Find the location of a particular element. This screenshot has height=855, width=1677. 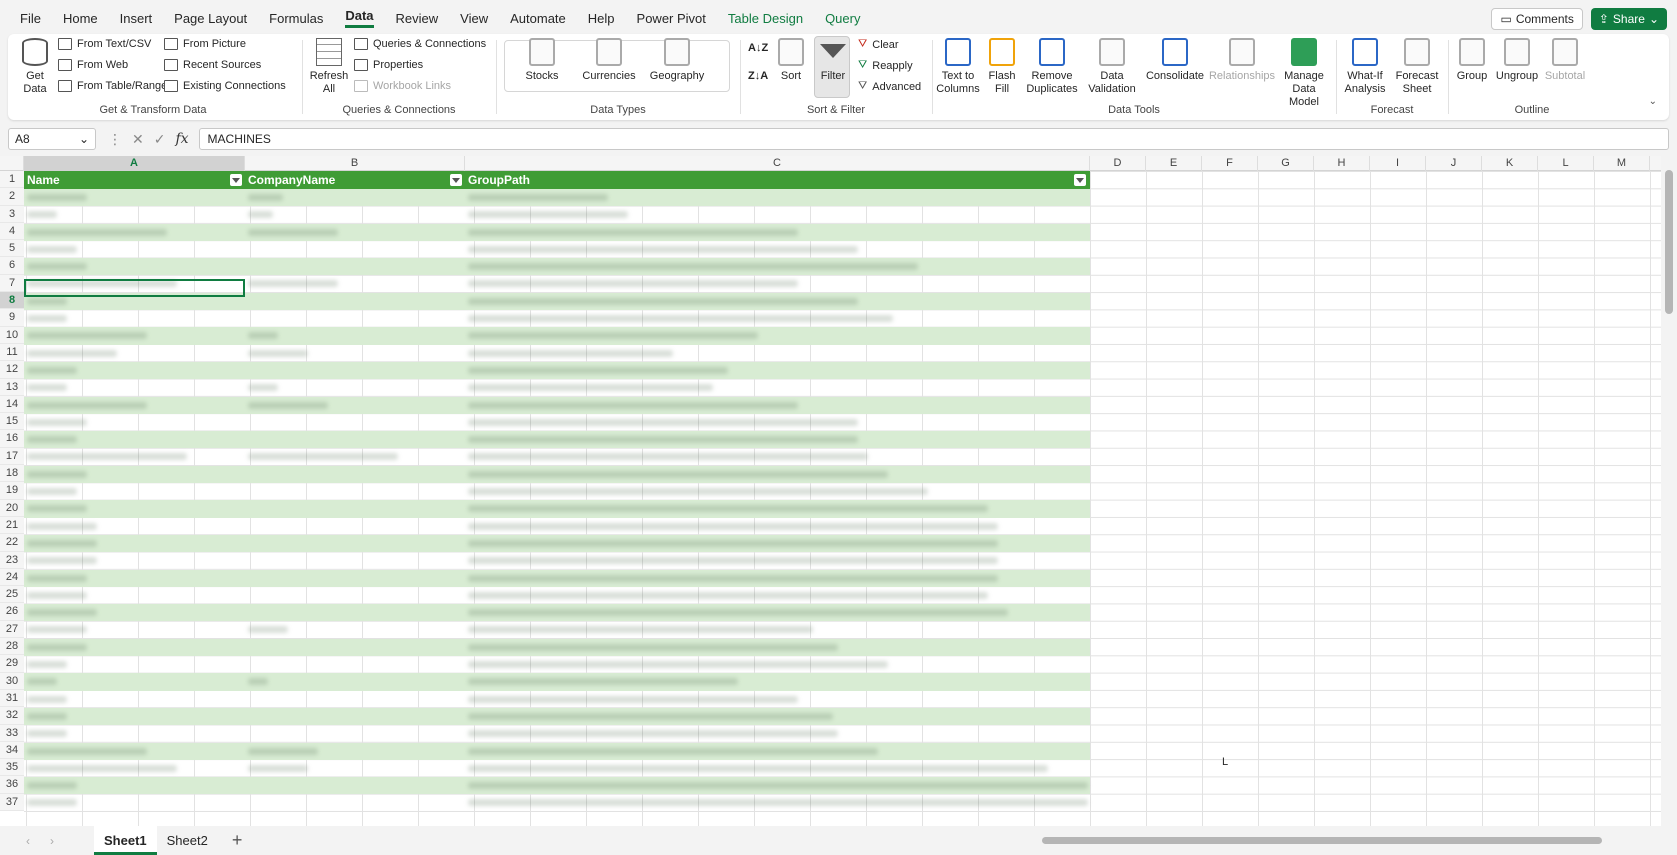

row-header-21: 21 is located at coordinates (12, 525).